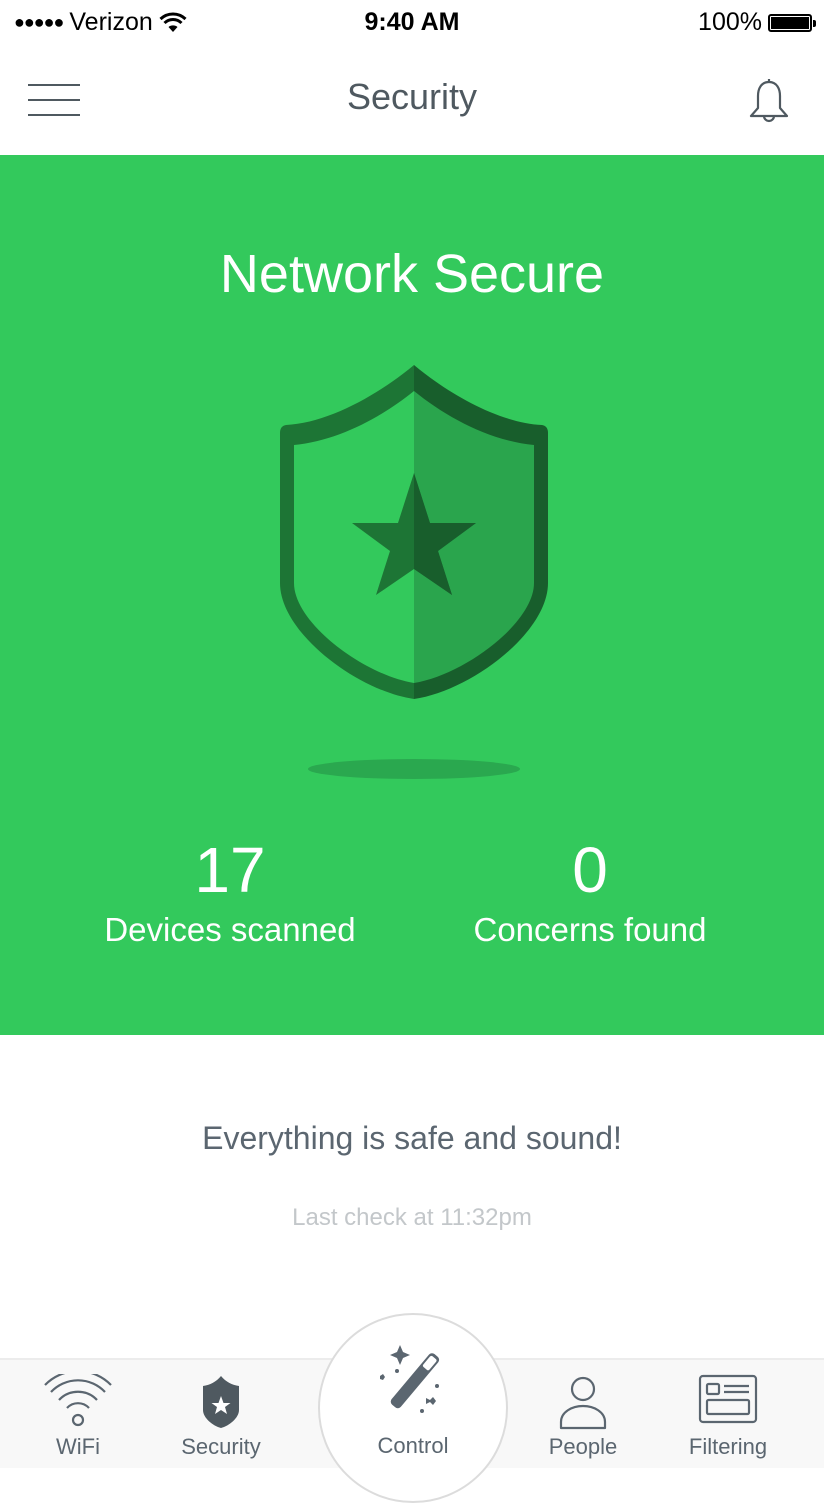 This screenshot has width=824, height=1503. I want to click on navigation-bar: Security, so click(412, 100).